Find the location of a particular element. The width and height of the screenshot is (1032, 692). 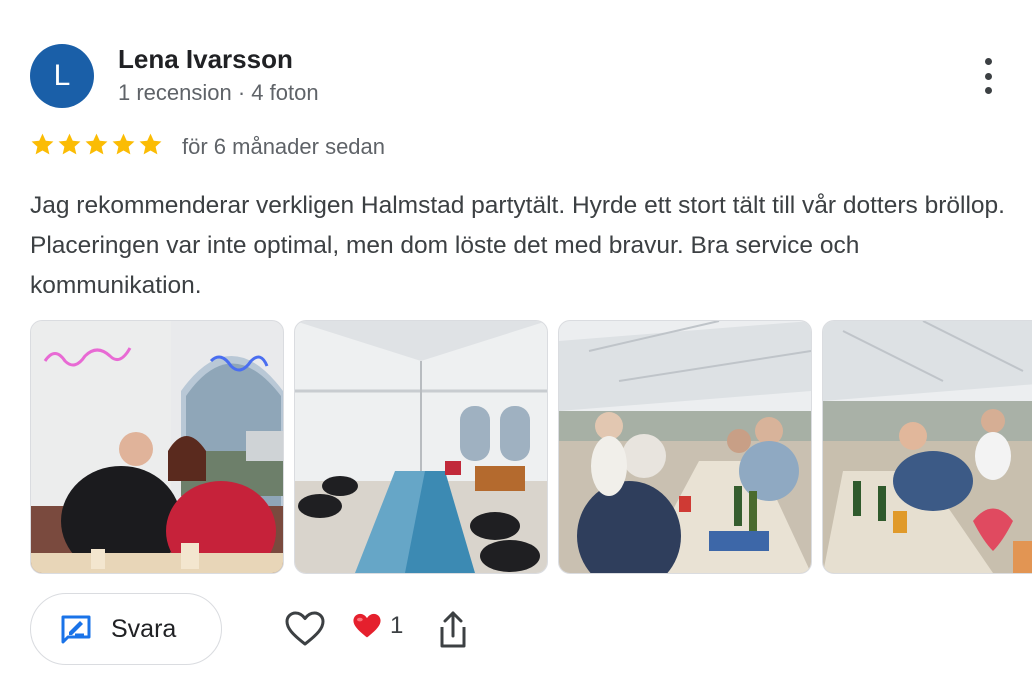

star-rating is located at coordinates (96, 144).